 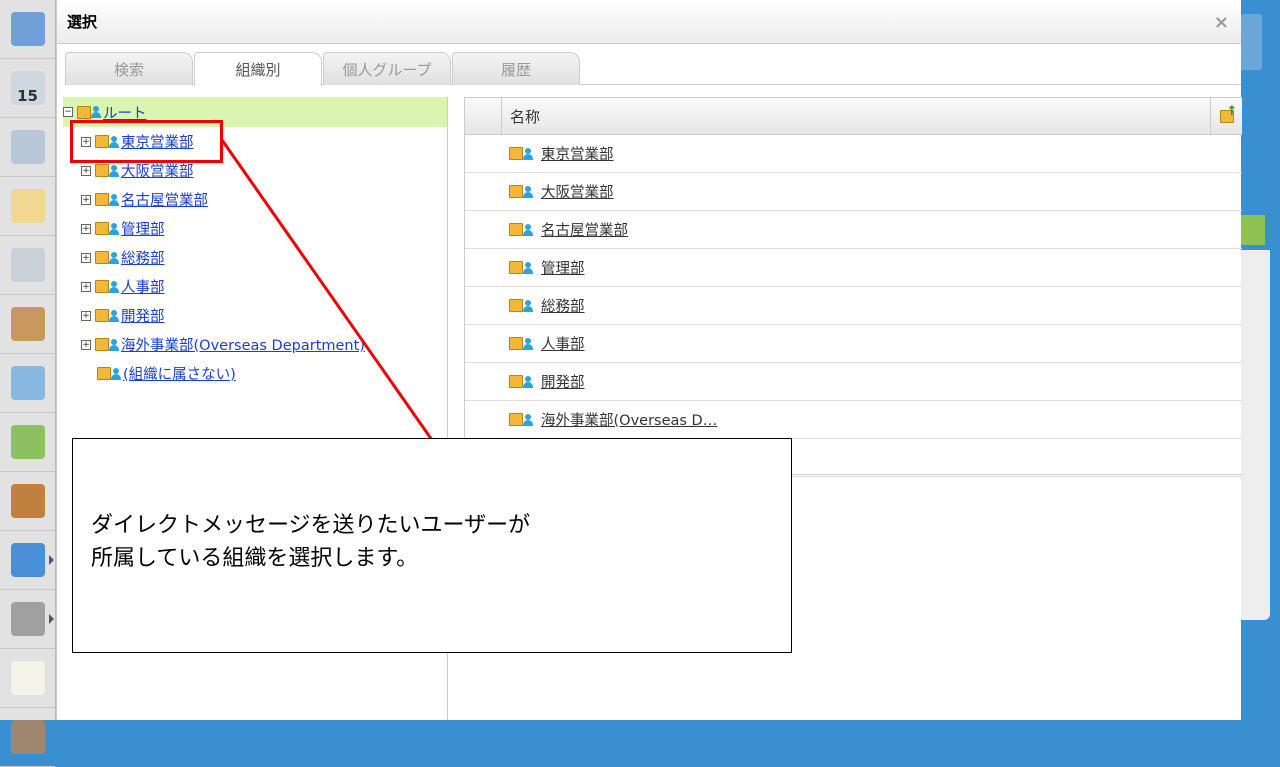 I want to click on annotation-line-2: 所属している組織を選択します。, so click(x=255, y=558).